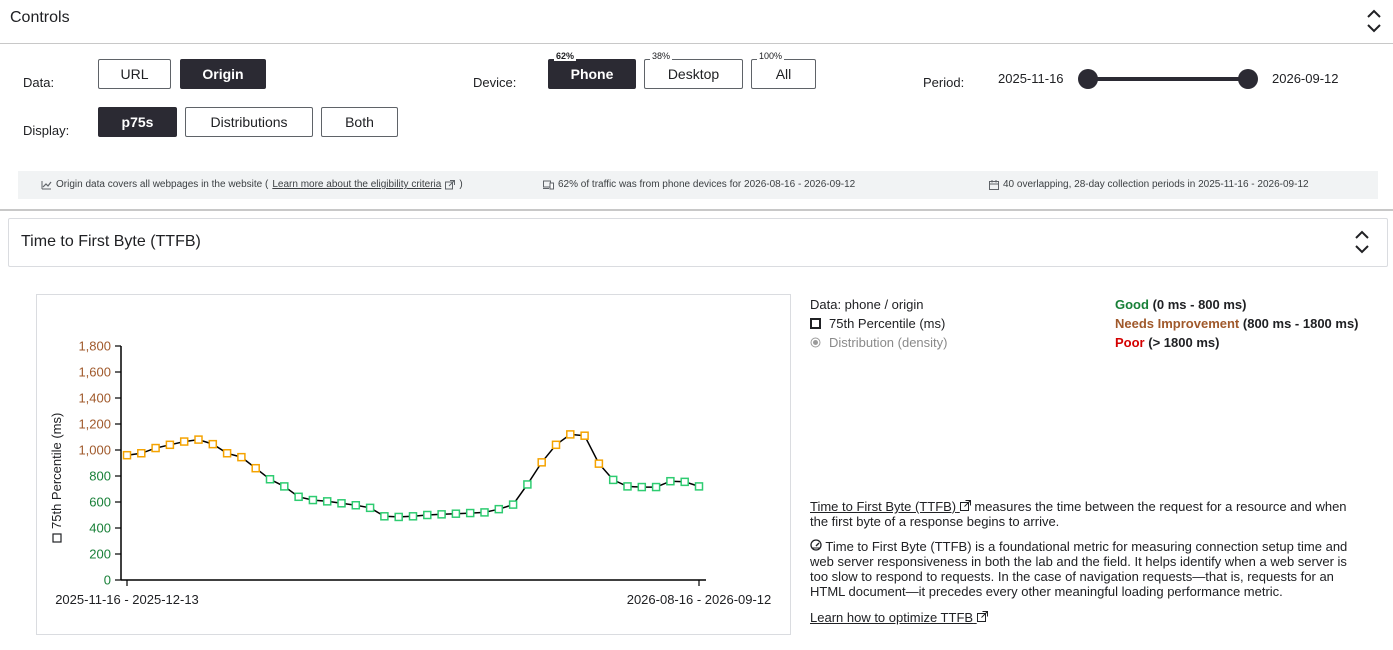 This screenshot has width=1393, height=650. What do you see at coordinates (661, 56) in the screenshot?
I see `device-desktop-pct: 38%` at bounding box center [661, 56].